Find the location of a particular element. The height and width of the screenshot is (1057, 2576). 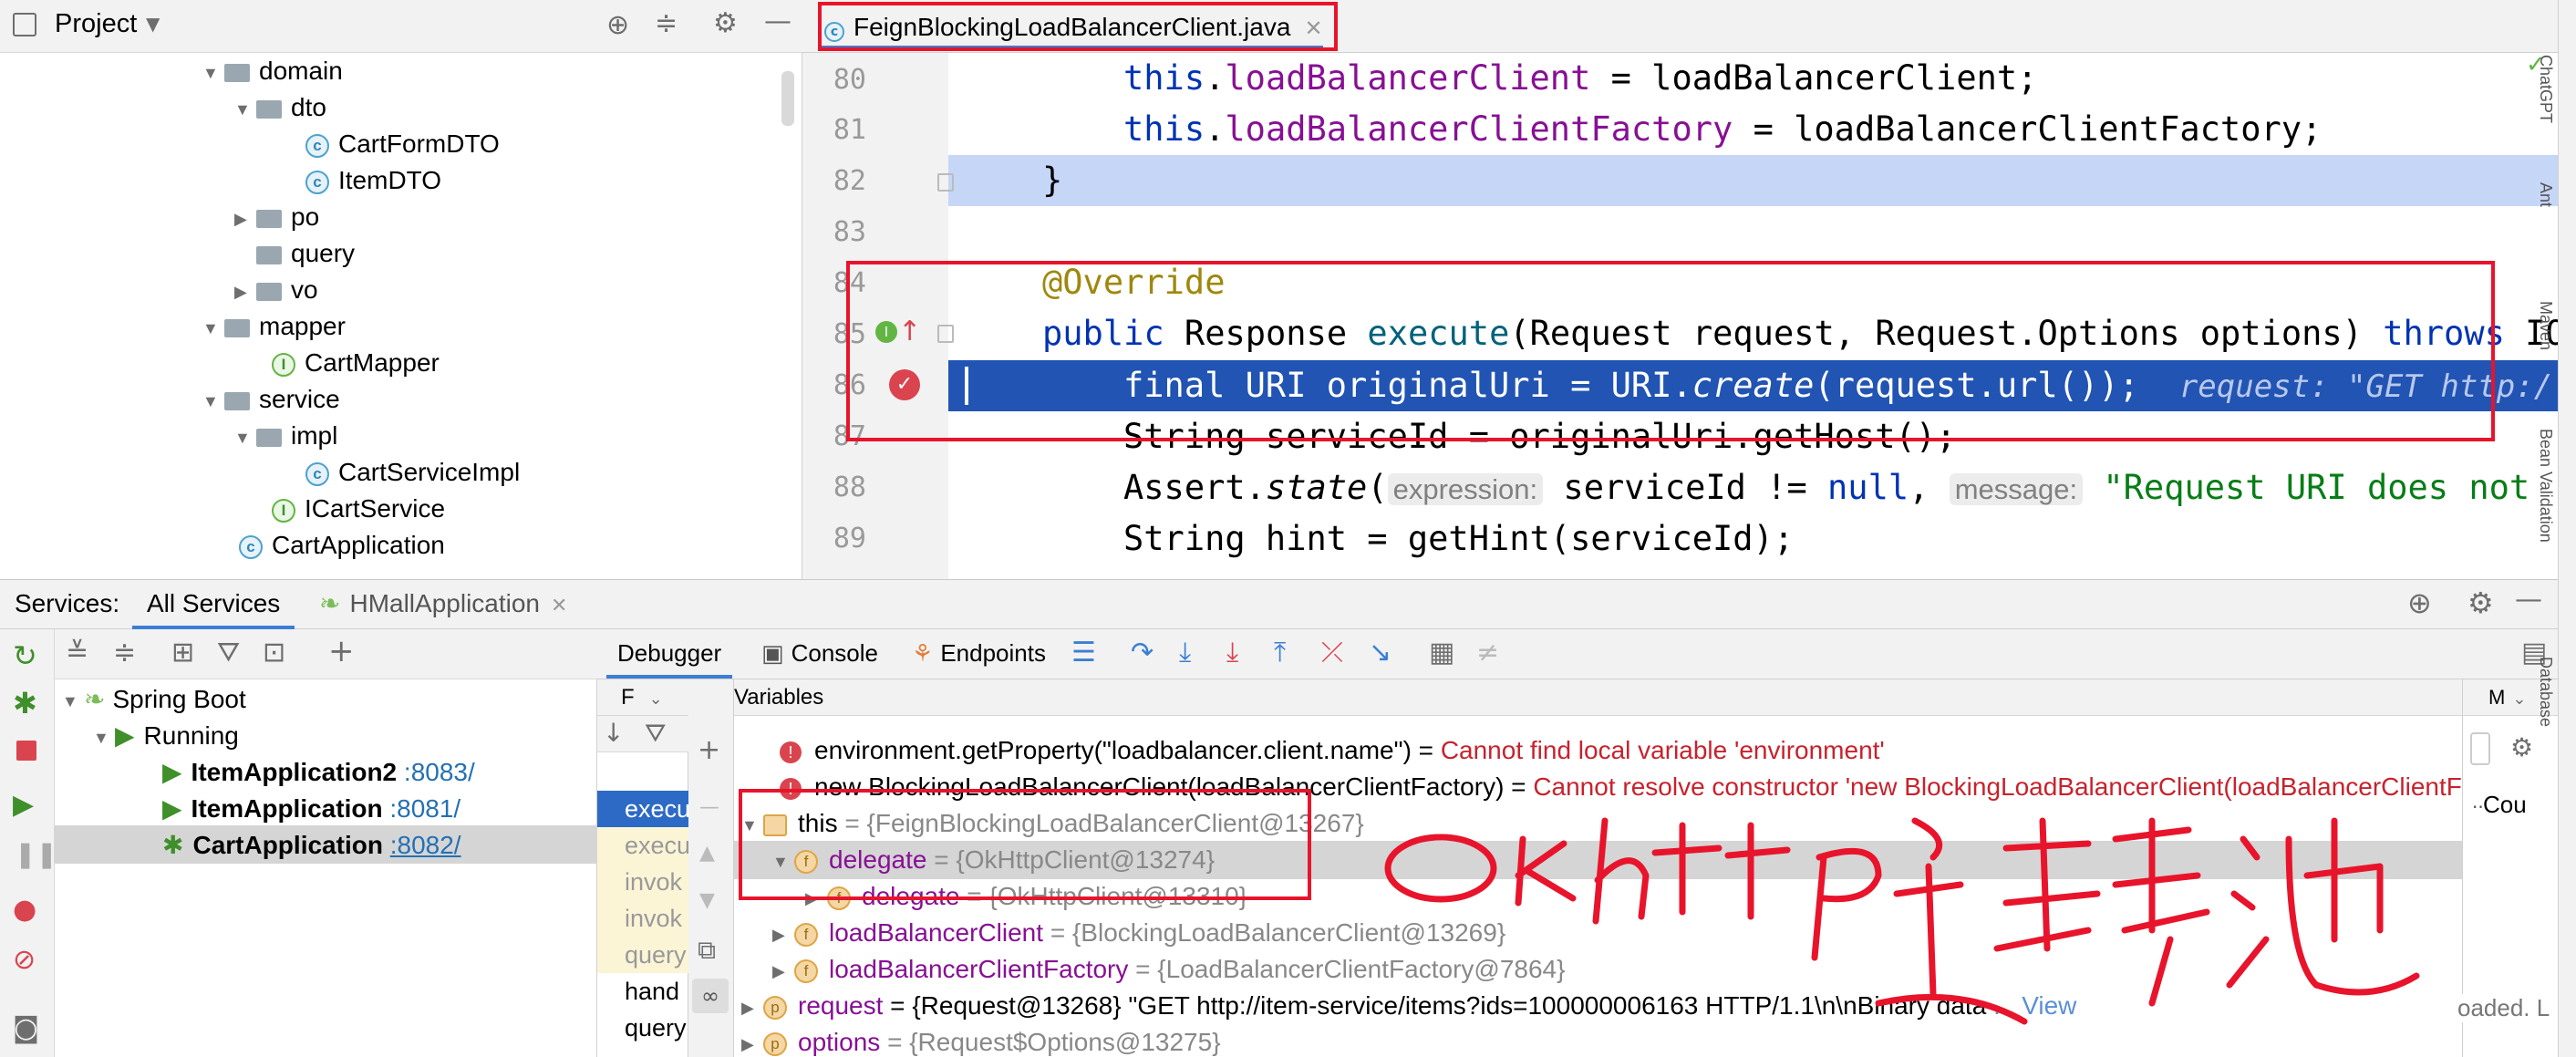

tree-node-vo: ▶ vo is located at coordinates (276, 290).